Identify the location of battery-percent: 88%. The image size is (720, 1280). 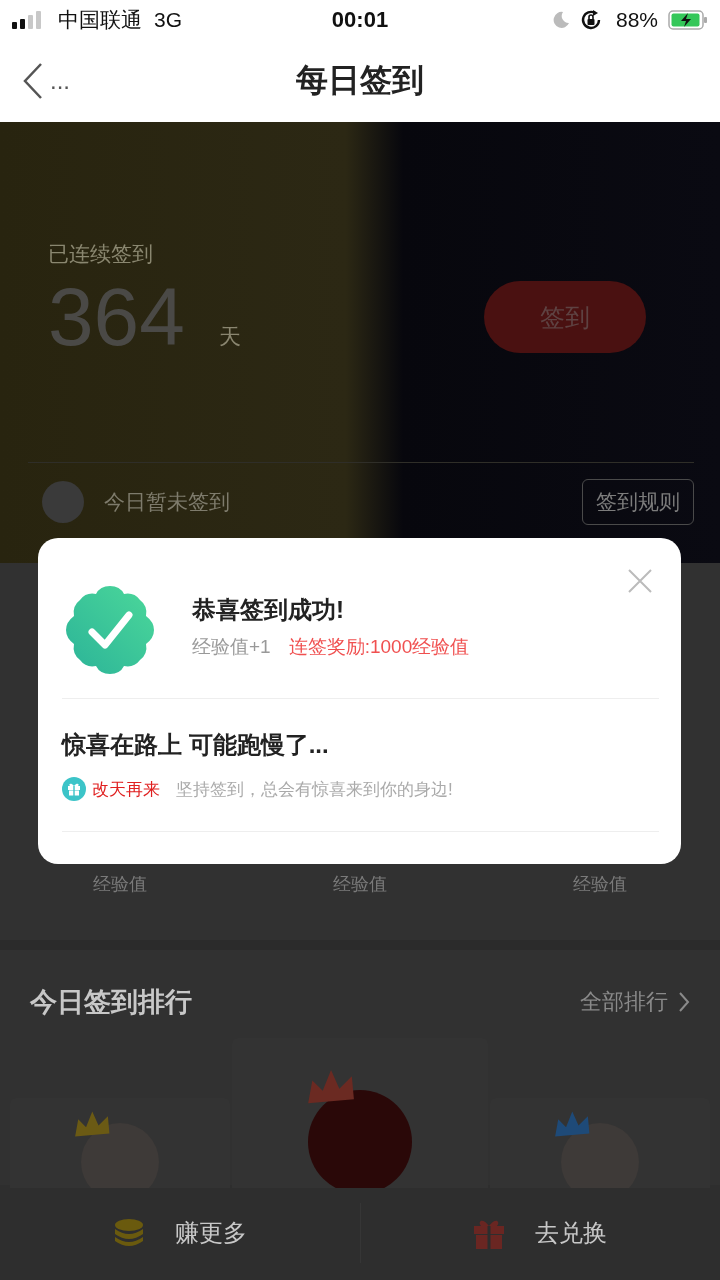
(636, 20).